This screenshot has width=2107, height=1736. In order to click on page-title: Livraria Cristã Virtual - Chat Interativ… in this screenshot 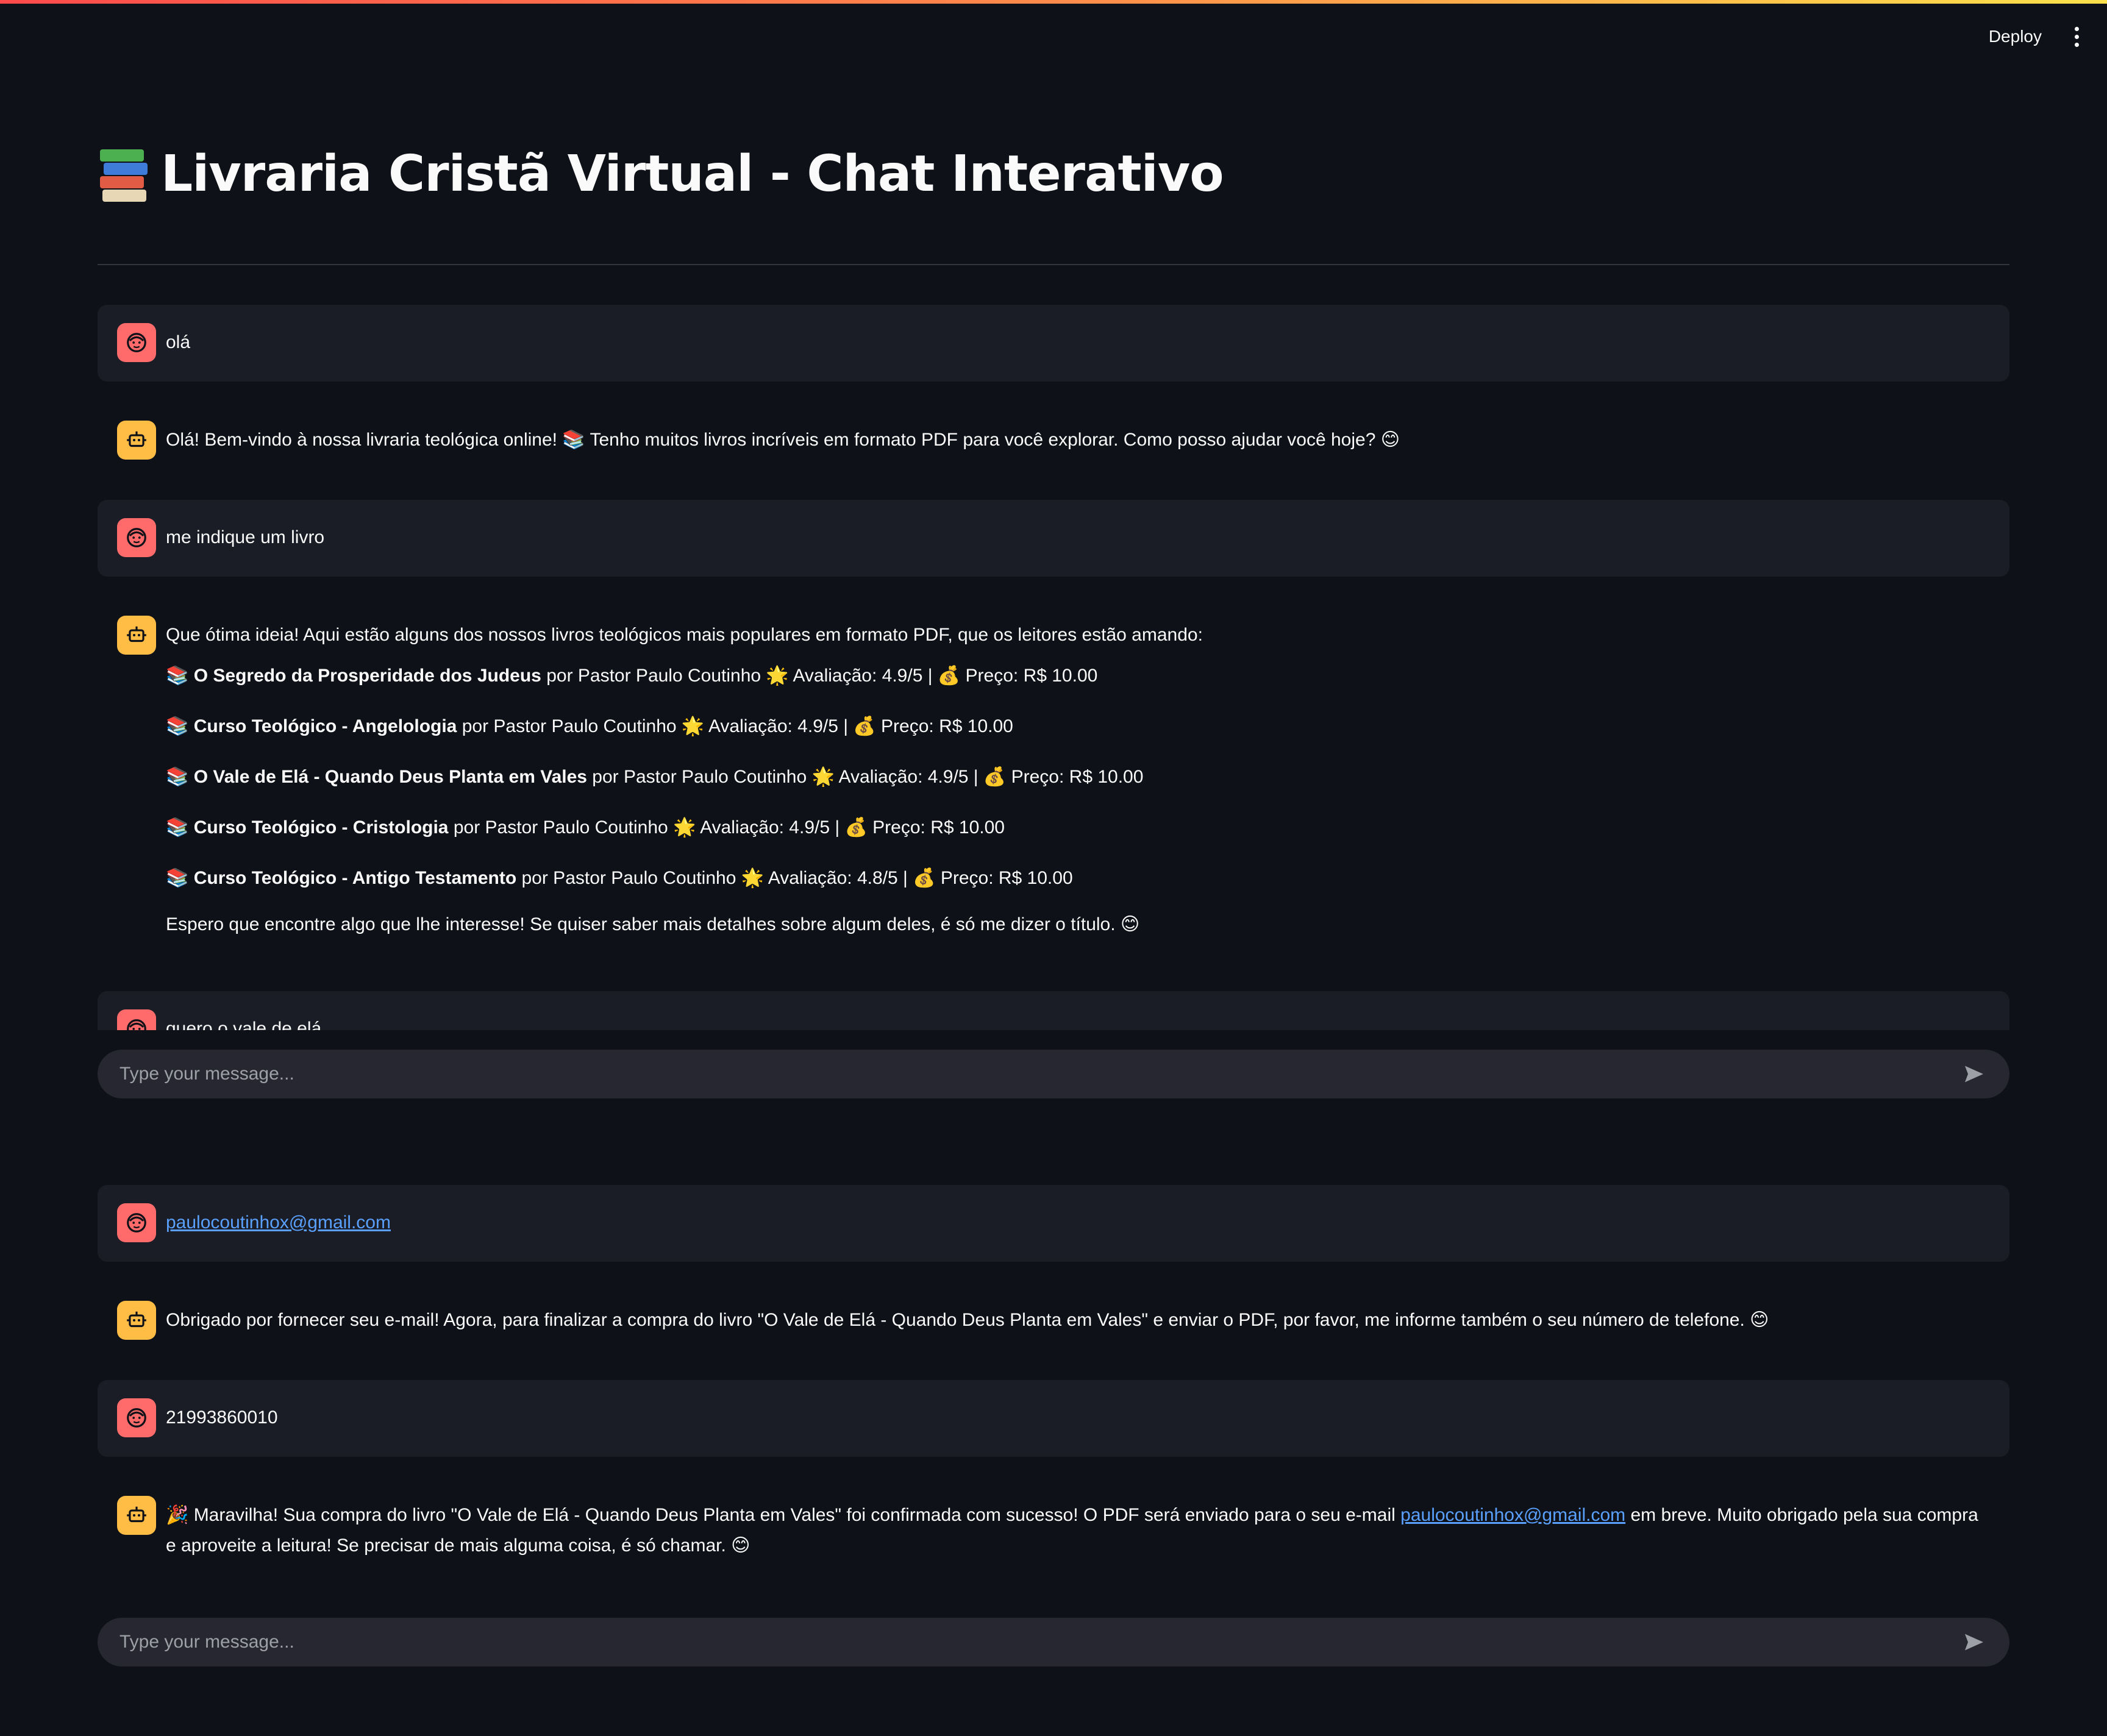, I will do `click(692, 173)`.